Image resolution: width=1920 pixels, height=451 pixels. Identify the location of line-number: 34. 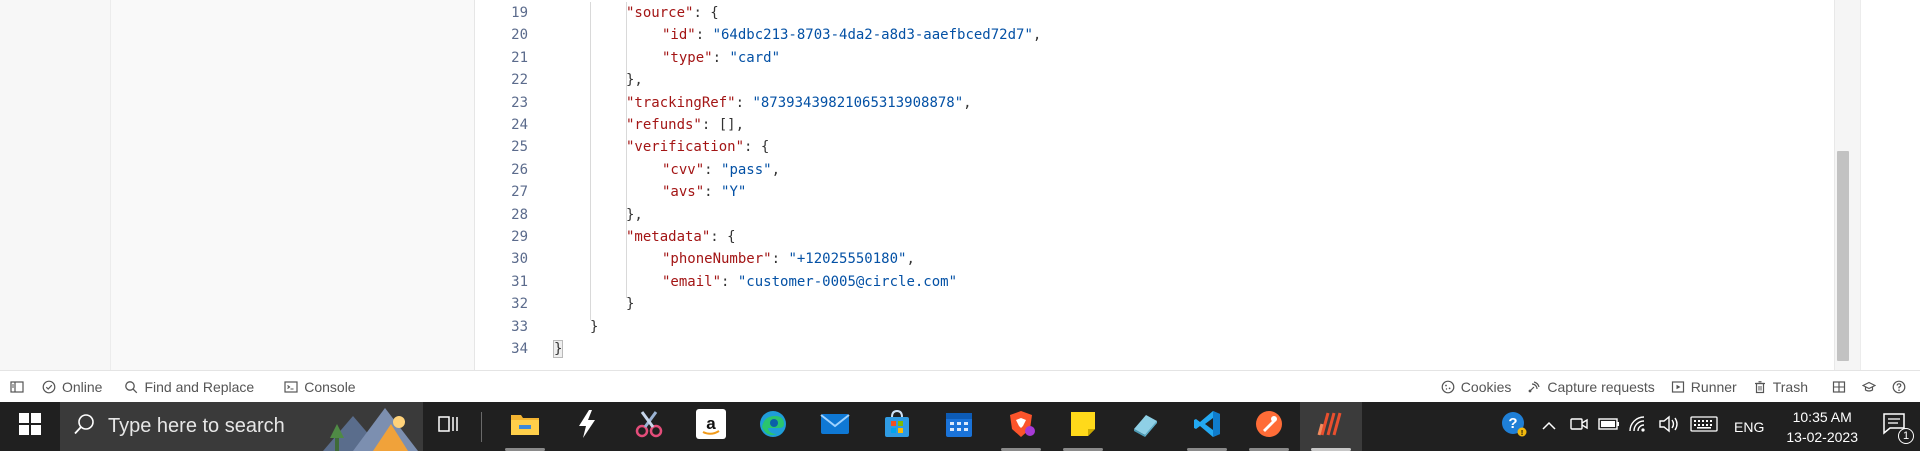
(519, 349).